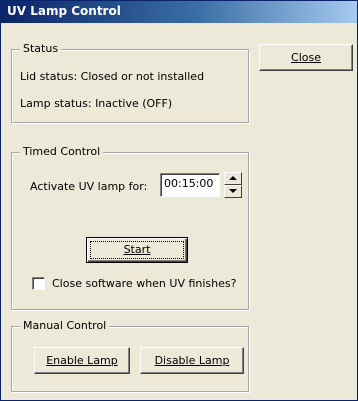  I want to click on manual-control-group-label: Manual Control, so click(65, 325).